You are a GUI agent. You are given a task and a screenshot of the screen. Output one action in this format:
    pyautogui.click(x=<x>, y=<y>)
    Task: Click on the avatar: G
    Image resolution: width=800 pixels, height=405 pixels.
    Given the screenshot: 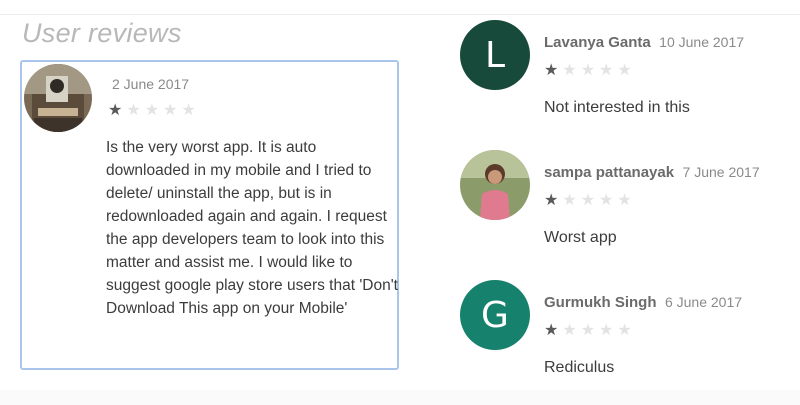 What is the action you would take?
    pyautogui.click(x=495, y=315)
    